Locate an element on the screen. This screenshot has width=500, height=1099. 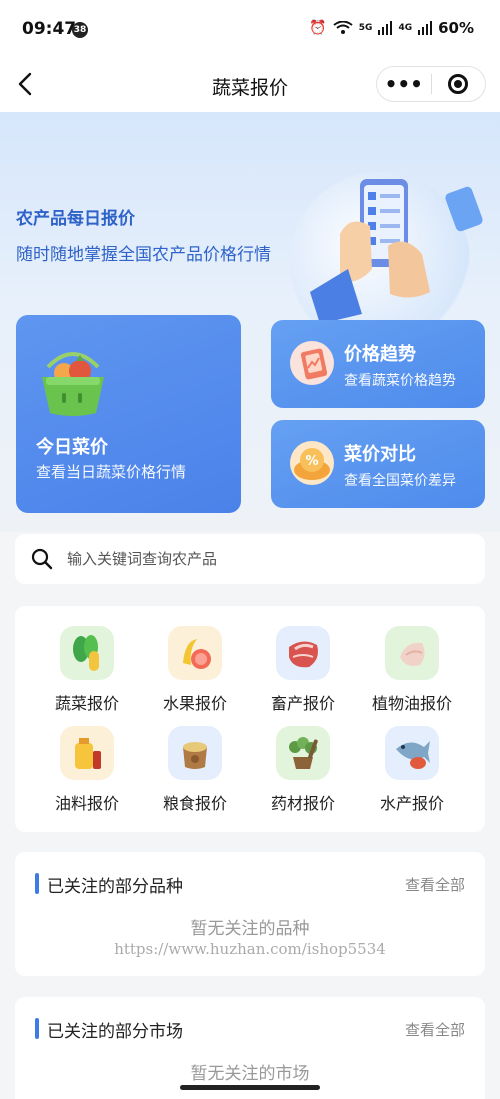
category-fruit: 水果报价 is located at coordinates (195, 670).